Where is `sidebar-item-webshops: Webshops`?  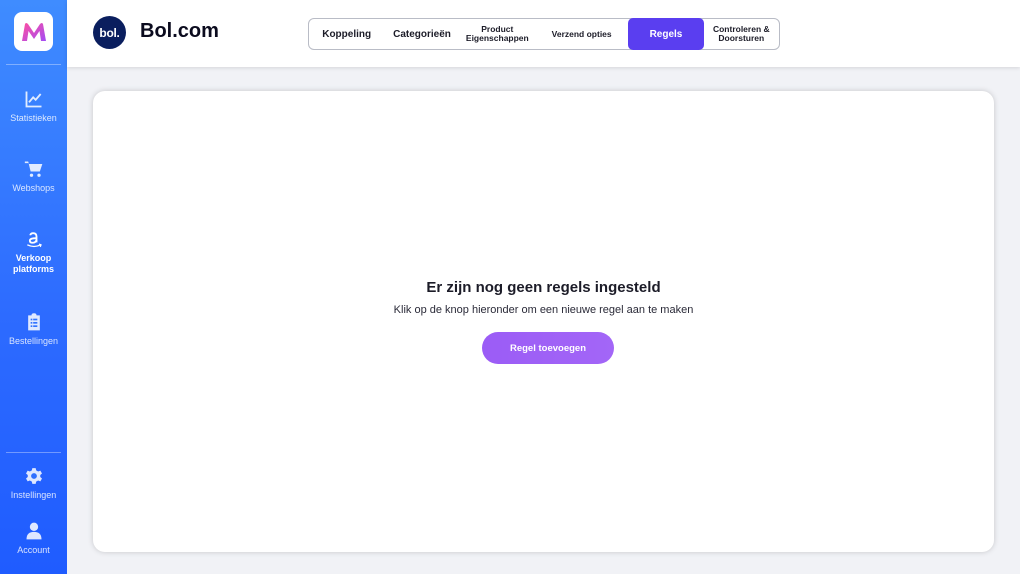 sidebar-item-webshops: Webshops is located at coordinates (33, 176).